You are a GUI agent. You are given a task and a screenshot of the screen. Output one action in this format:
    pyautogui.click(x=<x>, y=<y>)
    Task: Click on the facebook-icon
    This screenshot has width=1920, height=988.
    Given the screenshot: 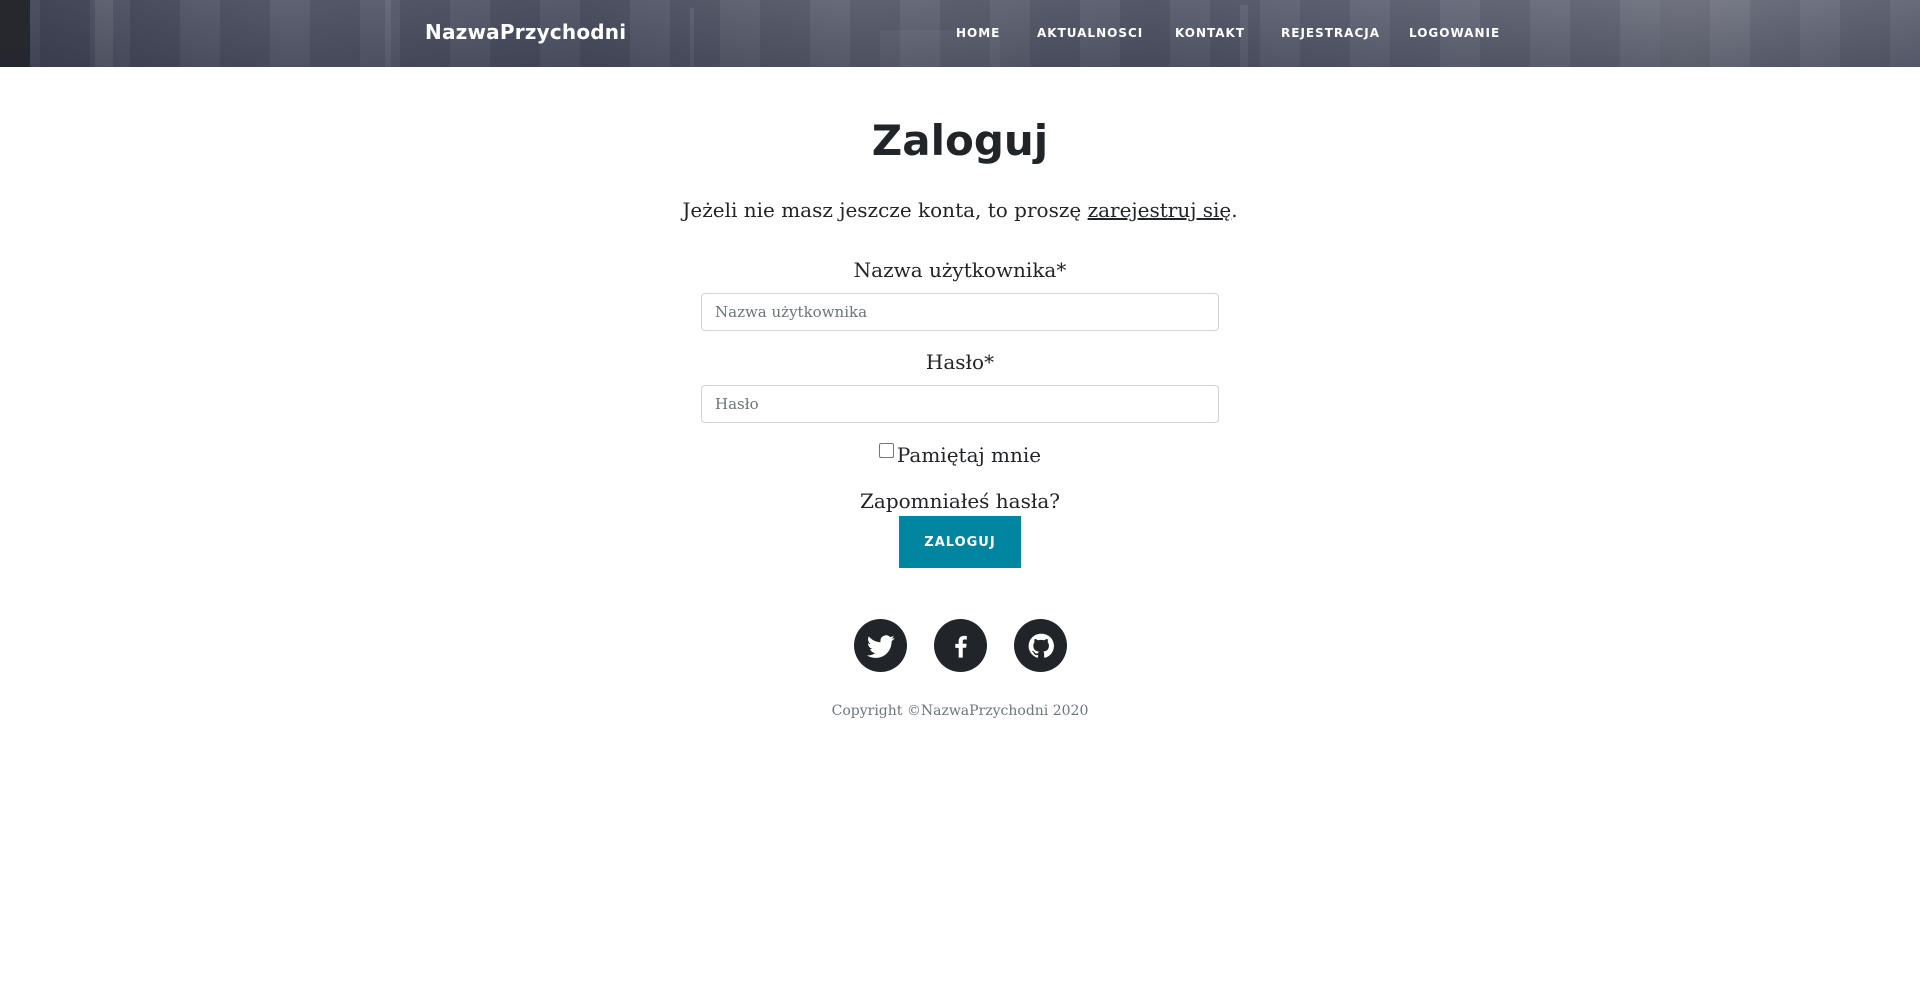 What is the action you would take?
    pyautogui.click(x=960, y=646)
    